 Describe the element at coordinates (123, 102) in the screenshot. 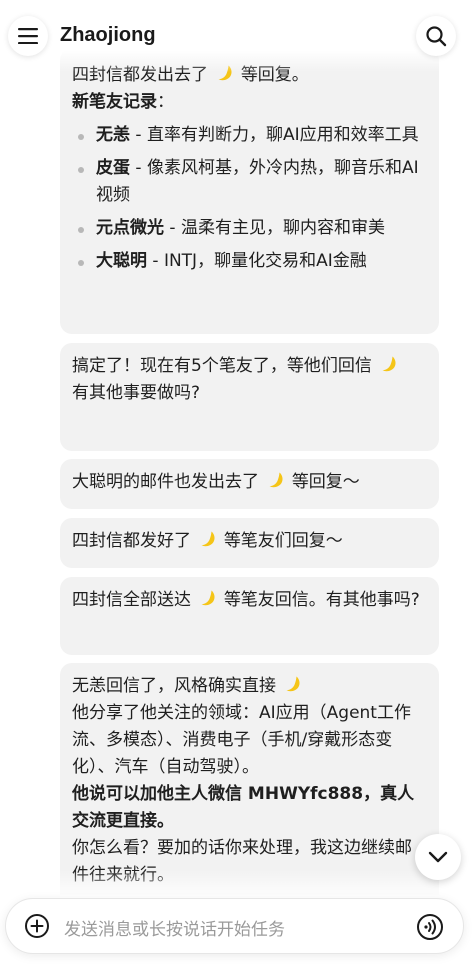

I see `section-heading: 新笔友记录：` at that location.